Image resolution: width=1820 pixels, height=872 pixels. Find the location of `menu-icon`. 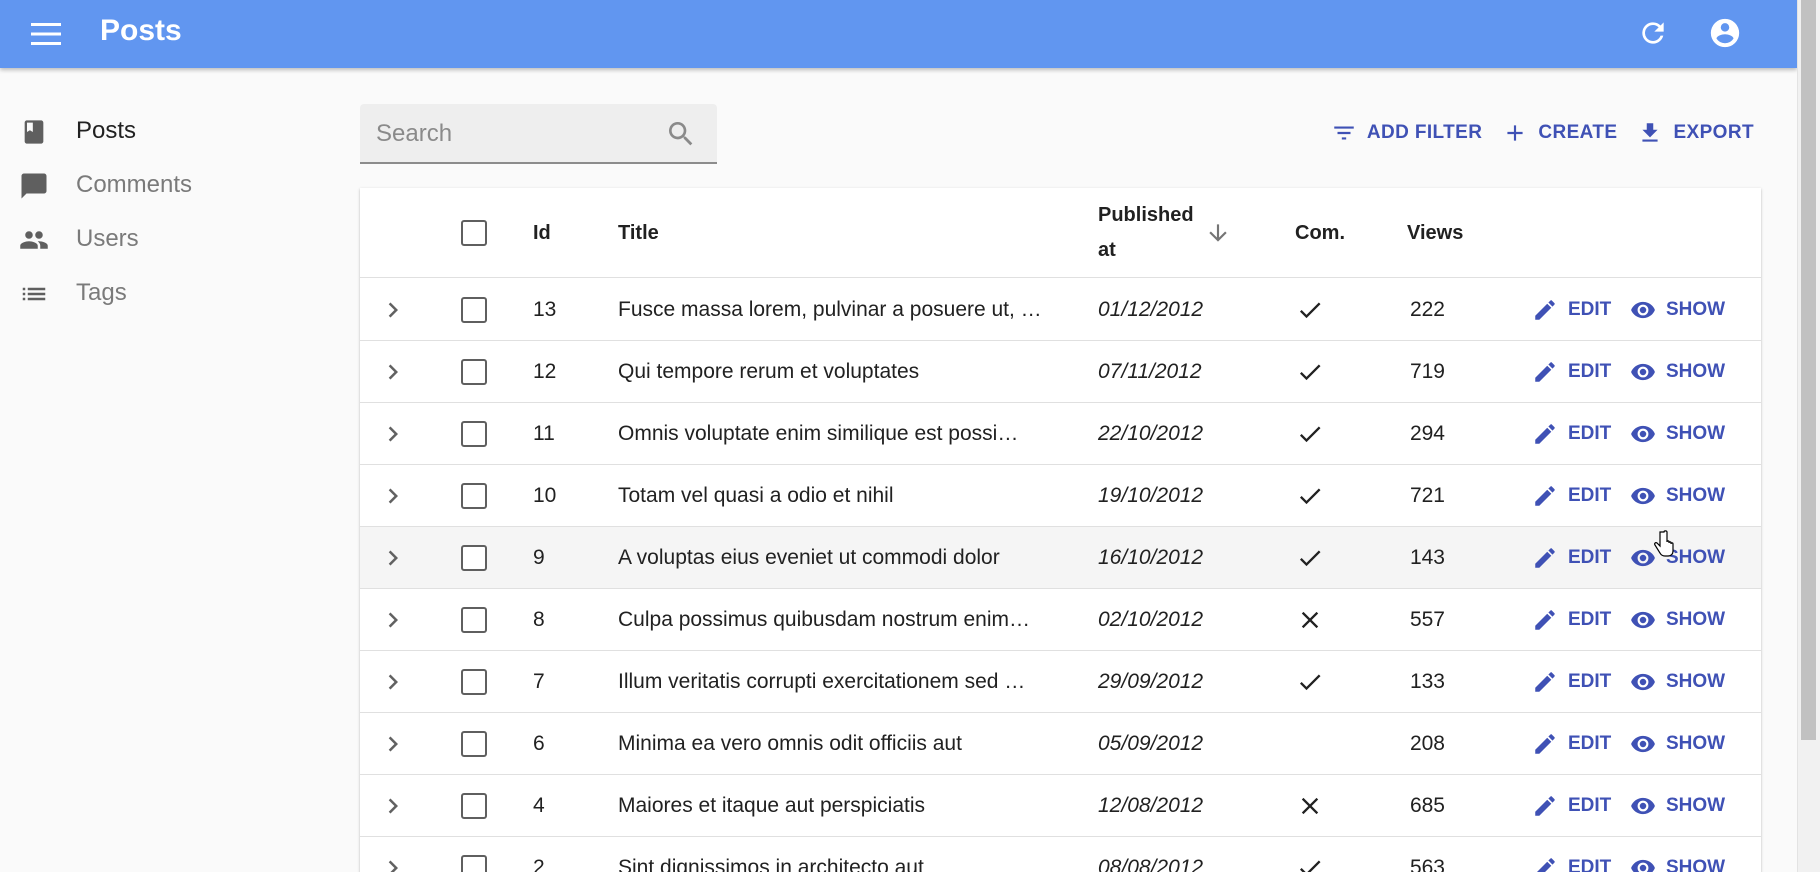

menu-icon is located at coordinates (46, 34).